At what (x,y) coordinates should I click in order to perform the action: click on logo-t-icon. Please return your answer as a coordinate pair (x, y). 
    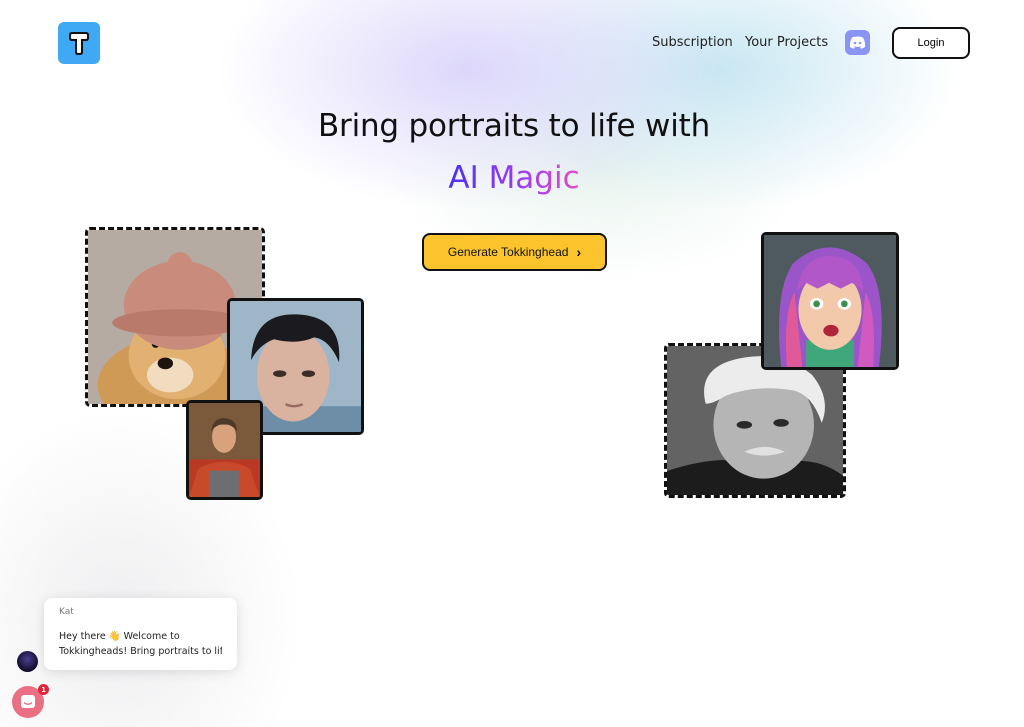
    Looking at the image, I should click on (79, 43).